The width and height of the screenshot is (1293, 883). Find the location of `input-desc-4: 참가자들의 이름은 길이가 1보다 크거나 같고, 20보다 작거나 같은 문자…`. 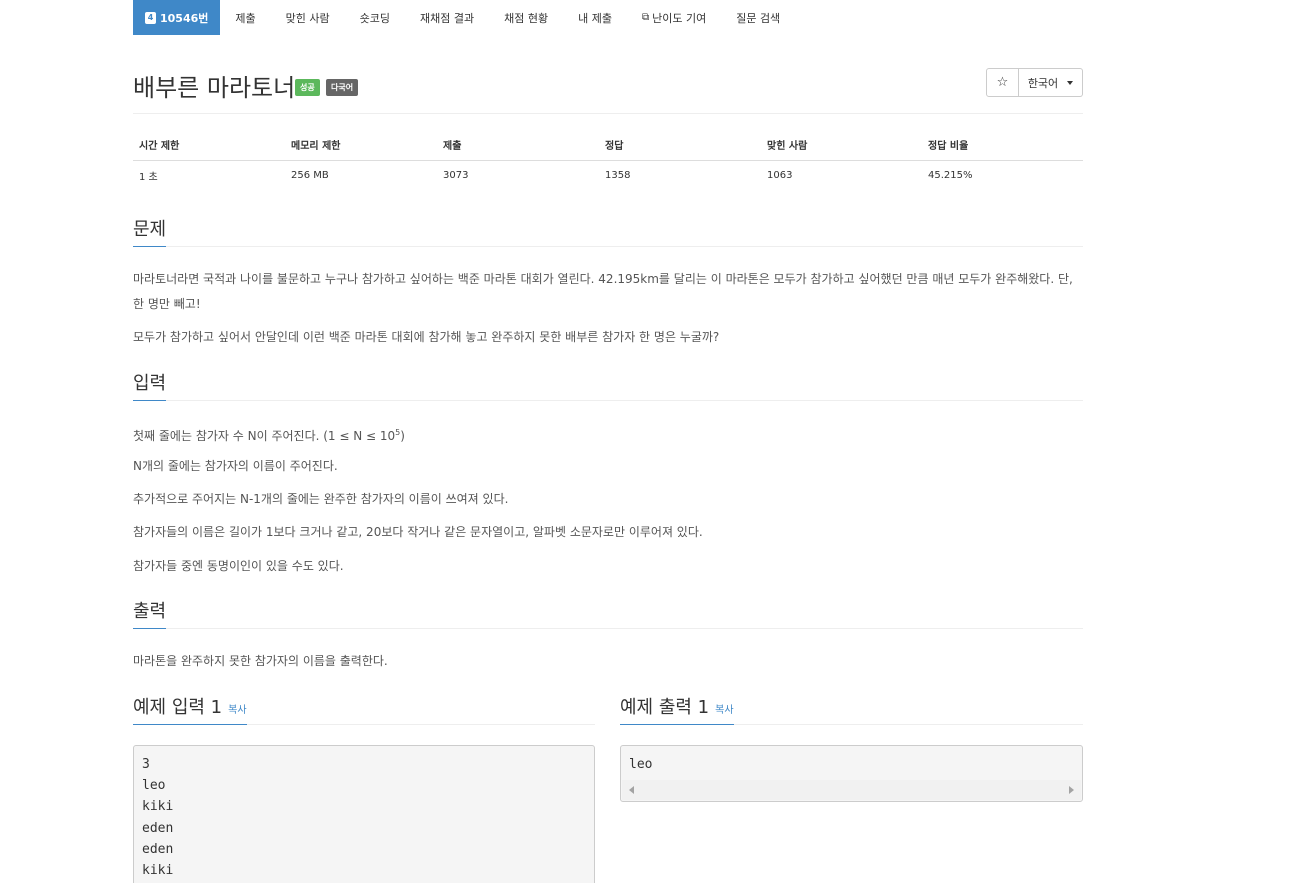

input-desc-4: 참가자들의 이름은 길이가 1보다 크거나 같고, 20보다 작거나 같은 문자… is located at coordinates (418, 532).